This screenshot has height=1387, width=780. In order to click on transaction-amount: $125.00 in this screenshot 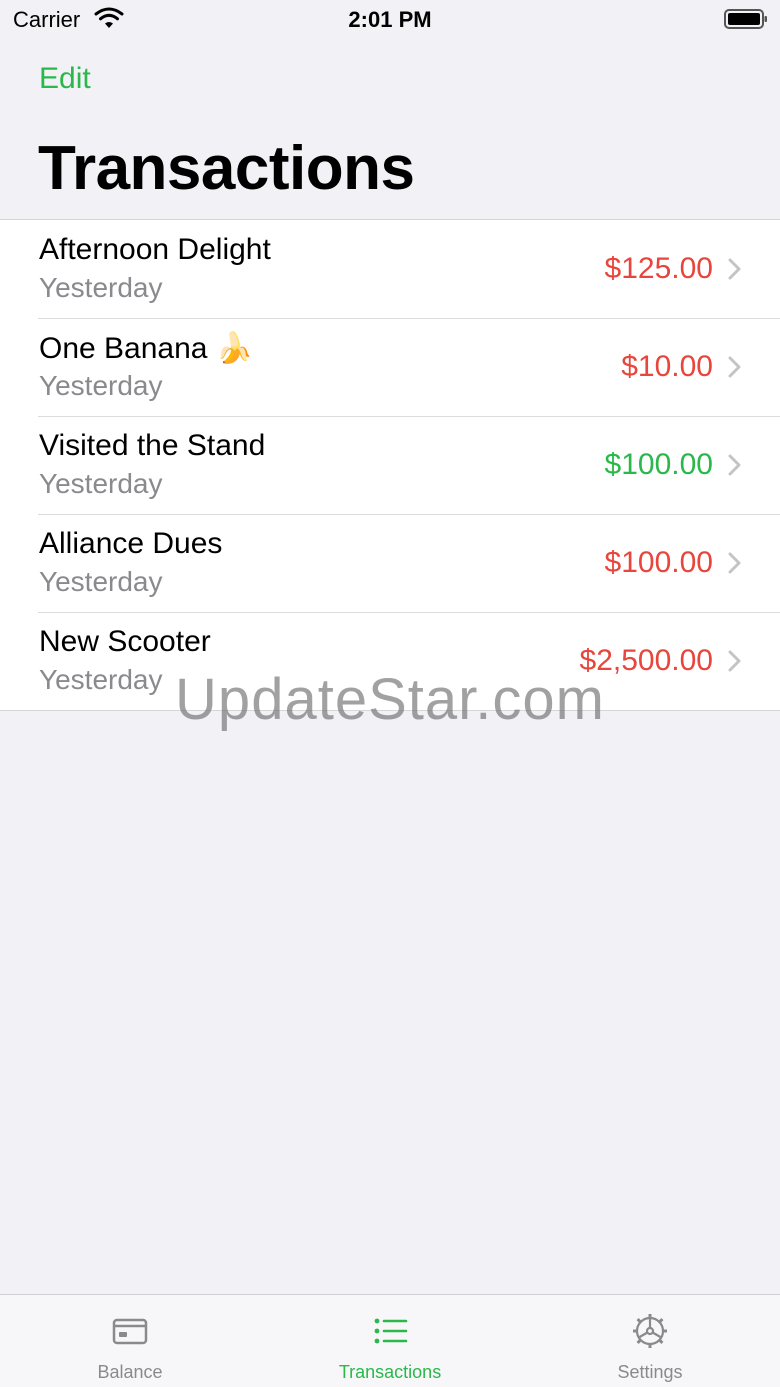, I will do `click(658, 268)`.